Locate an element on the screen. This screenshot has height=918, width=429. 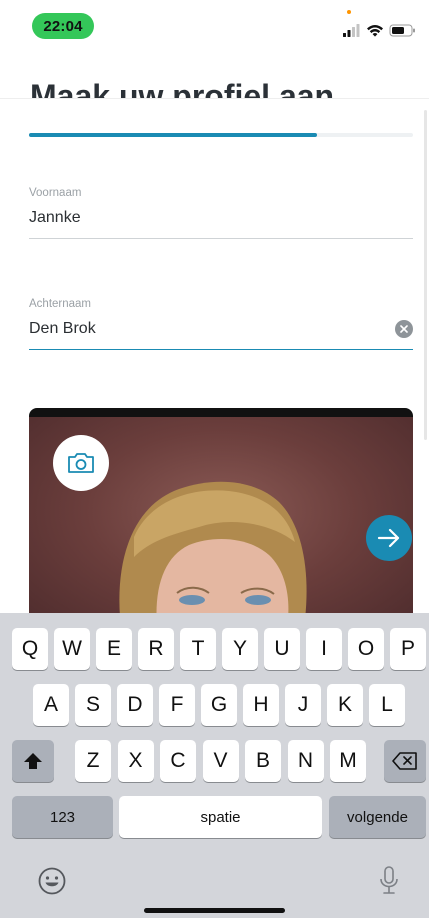
key-k: K is located at coordinates (345, 705).